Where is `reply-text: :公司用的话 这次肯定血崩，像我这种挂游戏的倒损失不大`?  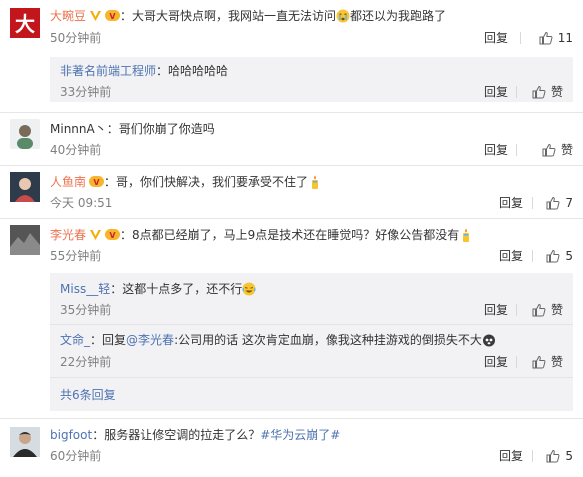 reply-text: :公司用的话 这次肯定血崩，像我这种挂游戏的倒损失不大 is located at coordinates (328, 340).